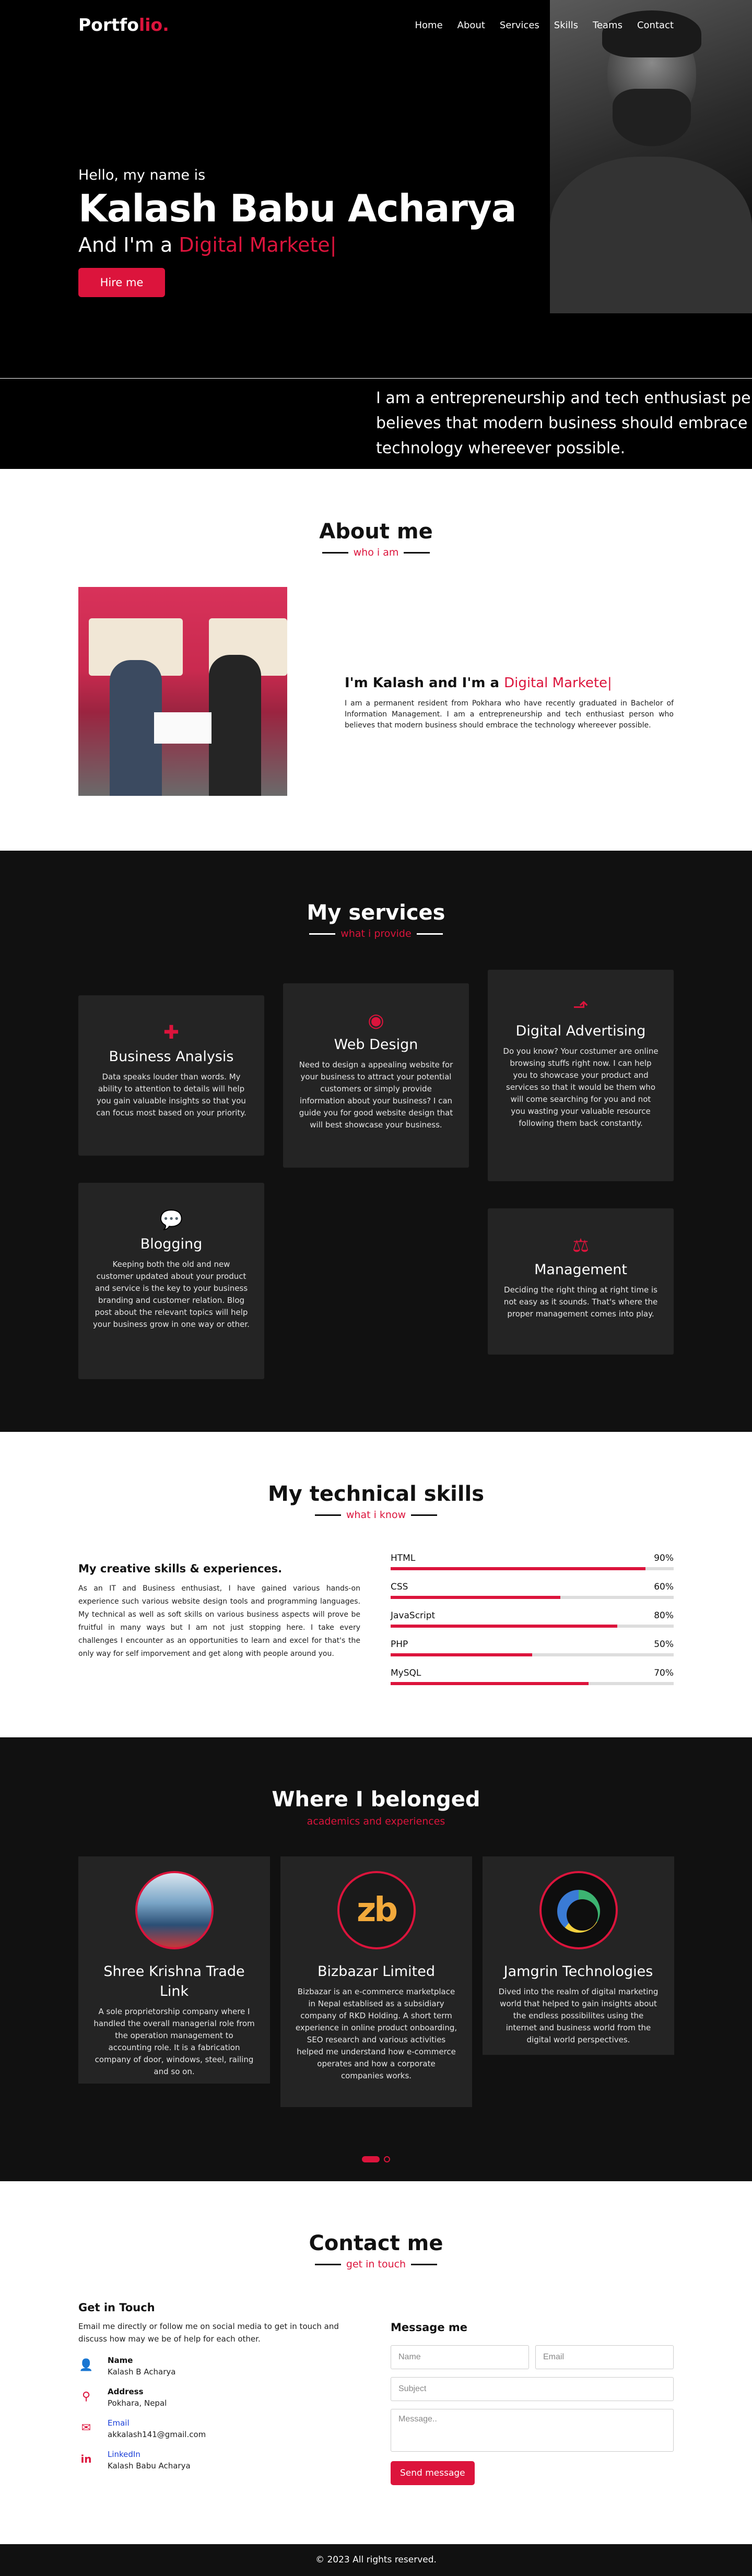 The height and width of the screenshot is (2576, 752). Describe the element at coordinates (376, 552) in the screenshot. I see `section-subtitle: who i am` at that location.